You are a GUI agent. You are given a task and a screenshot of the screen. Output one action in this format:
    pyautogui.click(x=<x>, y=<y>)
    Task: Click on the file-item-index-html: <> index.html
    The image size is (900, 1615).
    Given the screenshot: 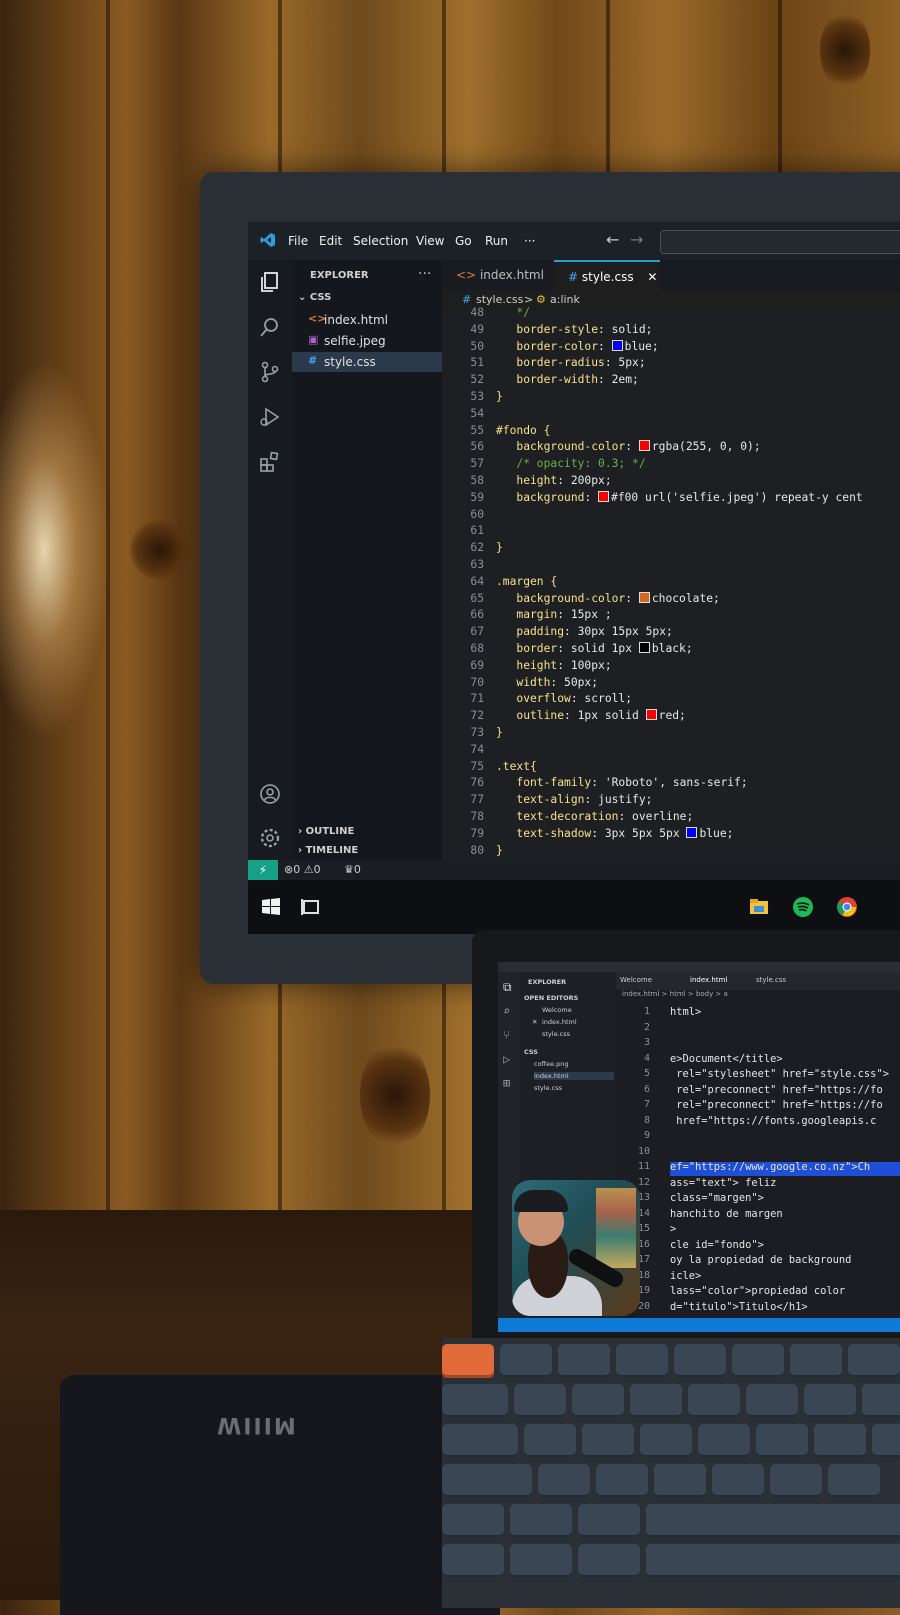 What is the action you would take?
    pyautogui.click(x=367, y=320)
    